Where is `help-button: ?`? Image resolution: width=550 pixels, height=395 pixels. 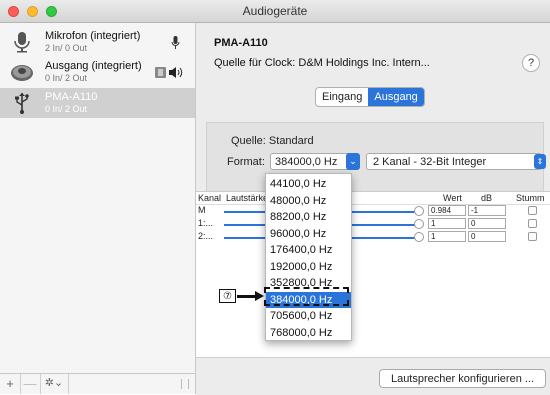
help-button: ? is located at coordinates (531, 63).